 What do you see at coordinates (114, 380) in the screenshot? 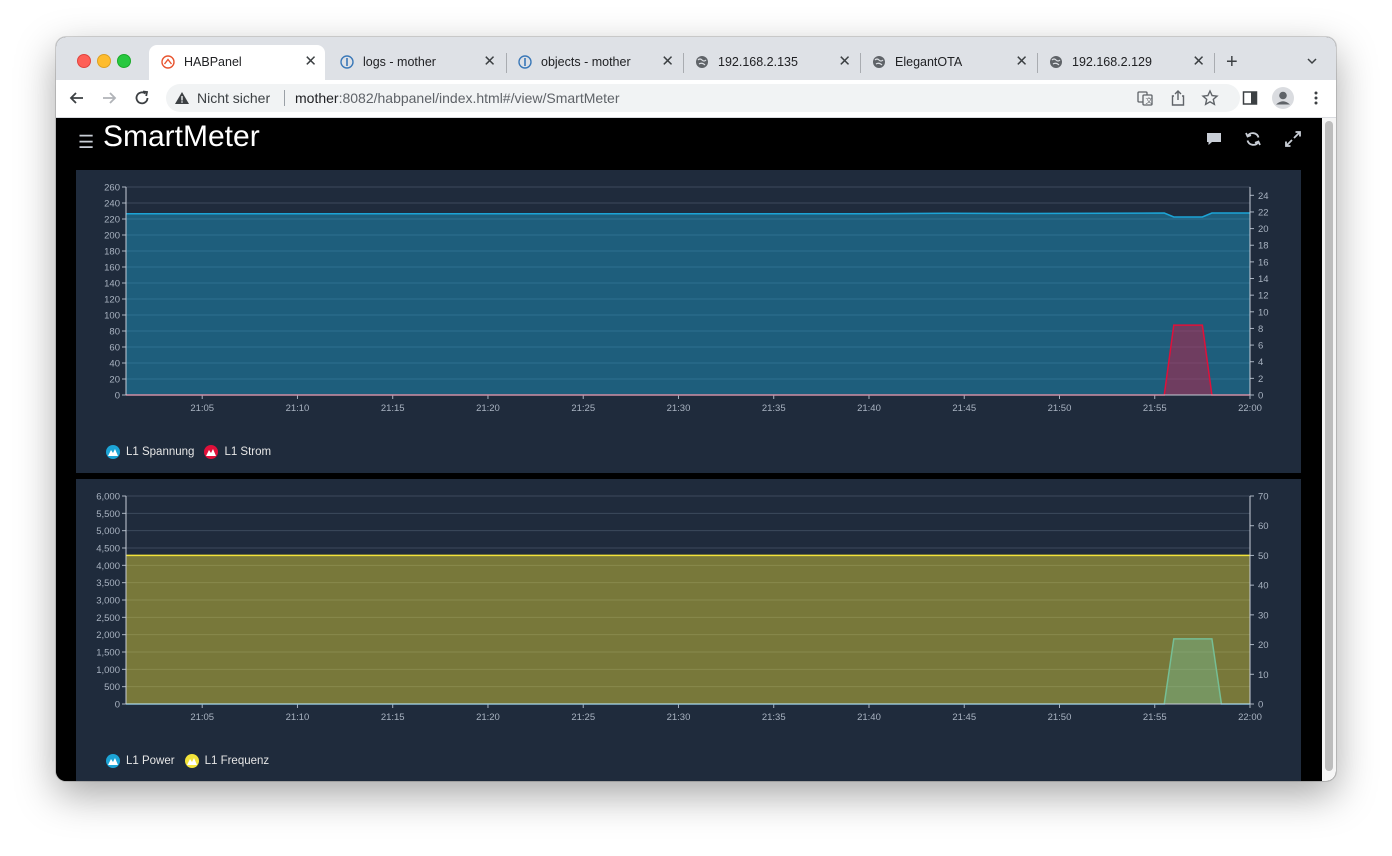
I see `y-tick-label: 20` at bounding box center [114, 380].